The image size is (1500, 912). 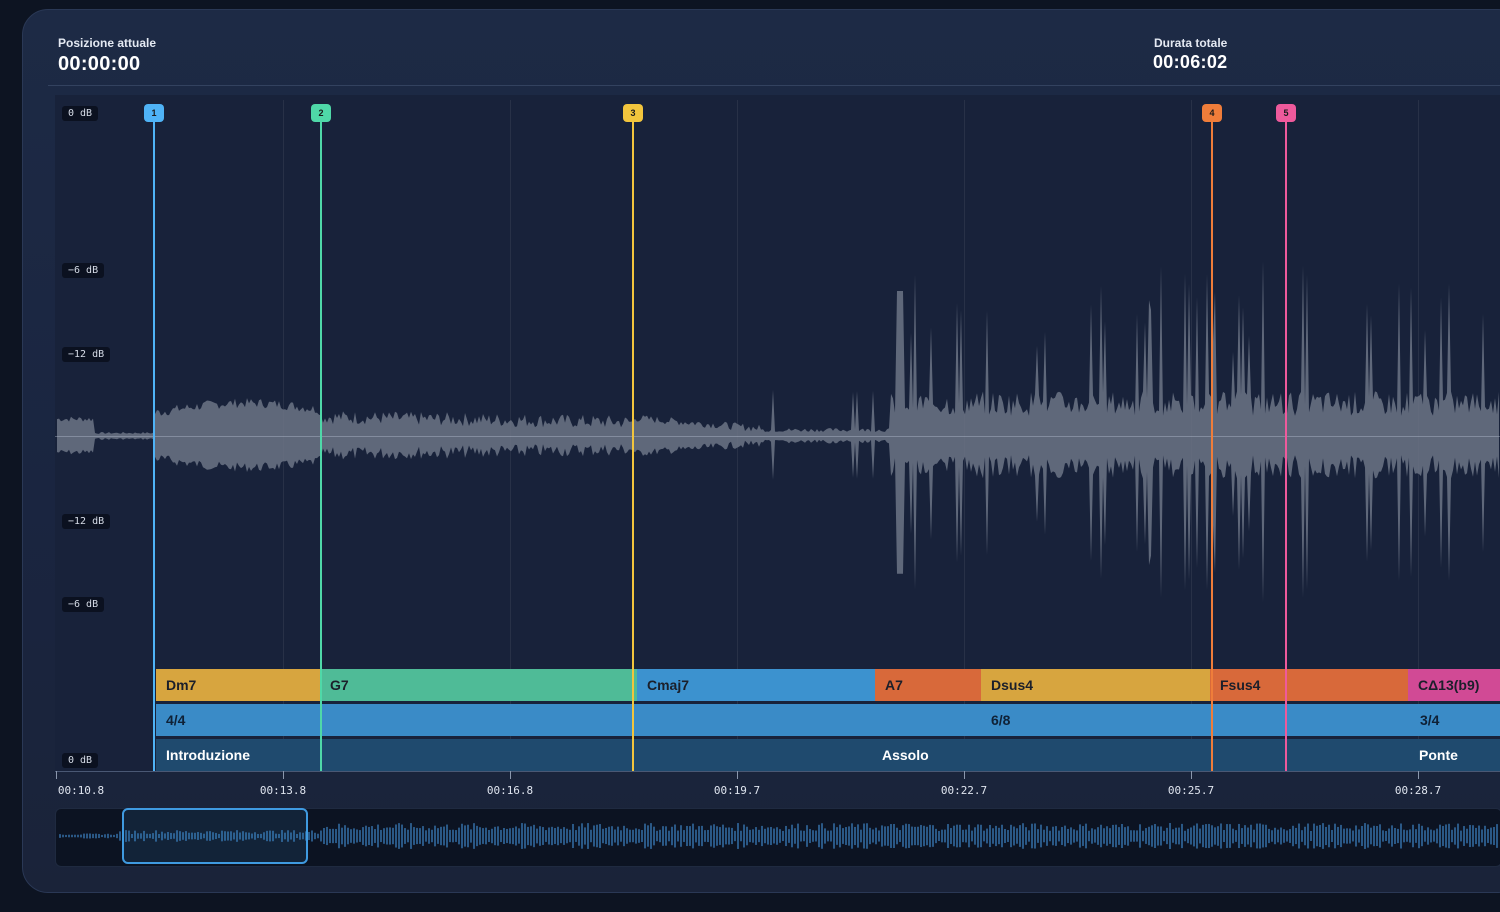 What do you see at coordinates (972, 755) in the screenshot?
I see `section-block: Assolo` at bounding box center [972, 755].